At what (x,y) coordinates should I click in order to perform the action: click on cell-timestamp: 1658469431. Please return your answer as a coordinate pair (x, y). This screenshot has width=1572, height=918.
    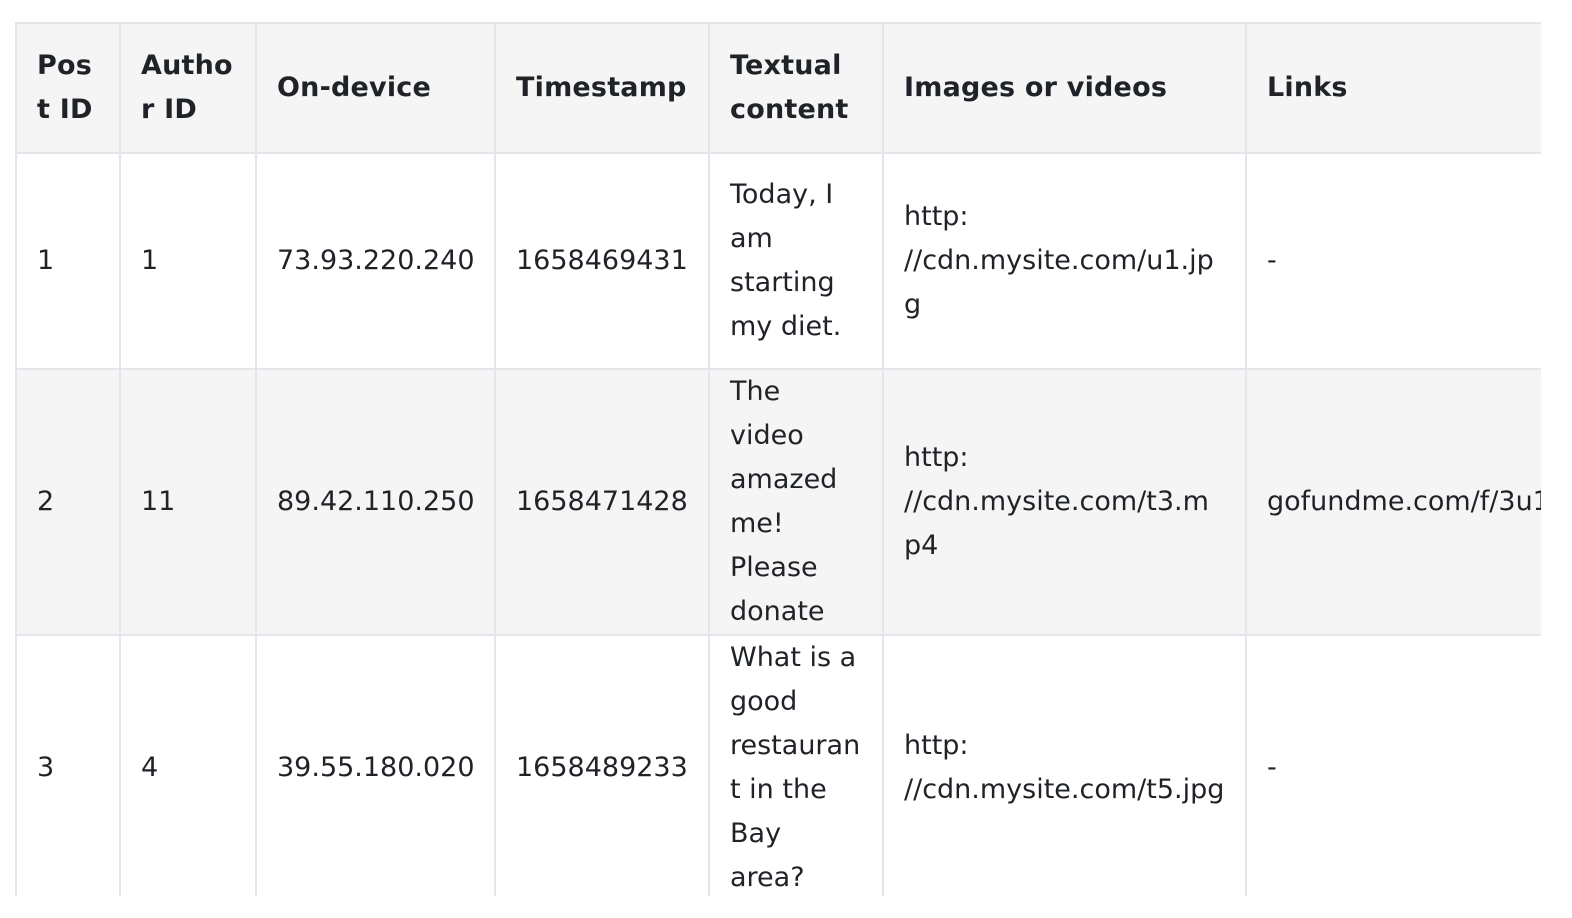
    Looking at the image, I should click on (602, 261).